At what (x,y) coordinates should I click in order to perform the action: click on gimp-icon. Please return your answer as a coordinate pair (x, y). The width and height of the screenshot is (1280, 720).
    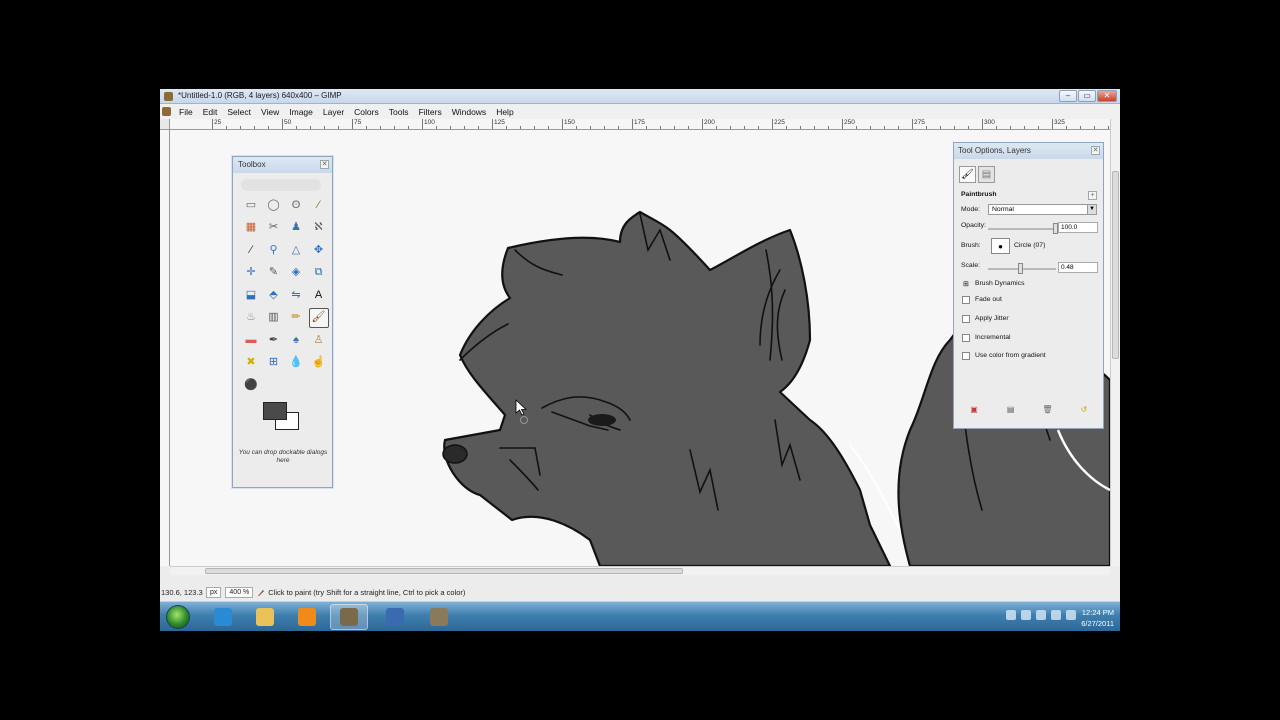
    Looking at the image, I should click on (349, 617).